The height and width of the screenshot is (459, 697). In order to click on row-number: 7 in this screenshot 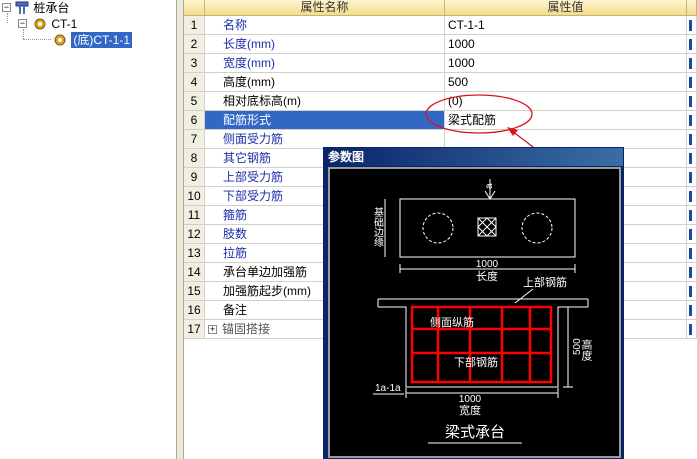, I will do `click(194, 139)`.